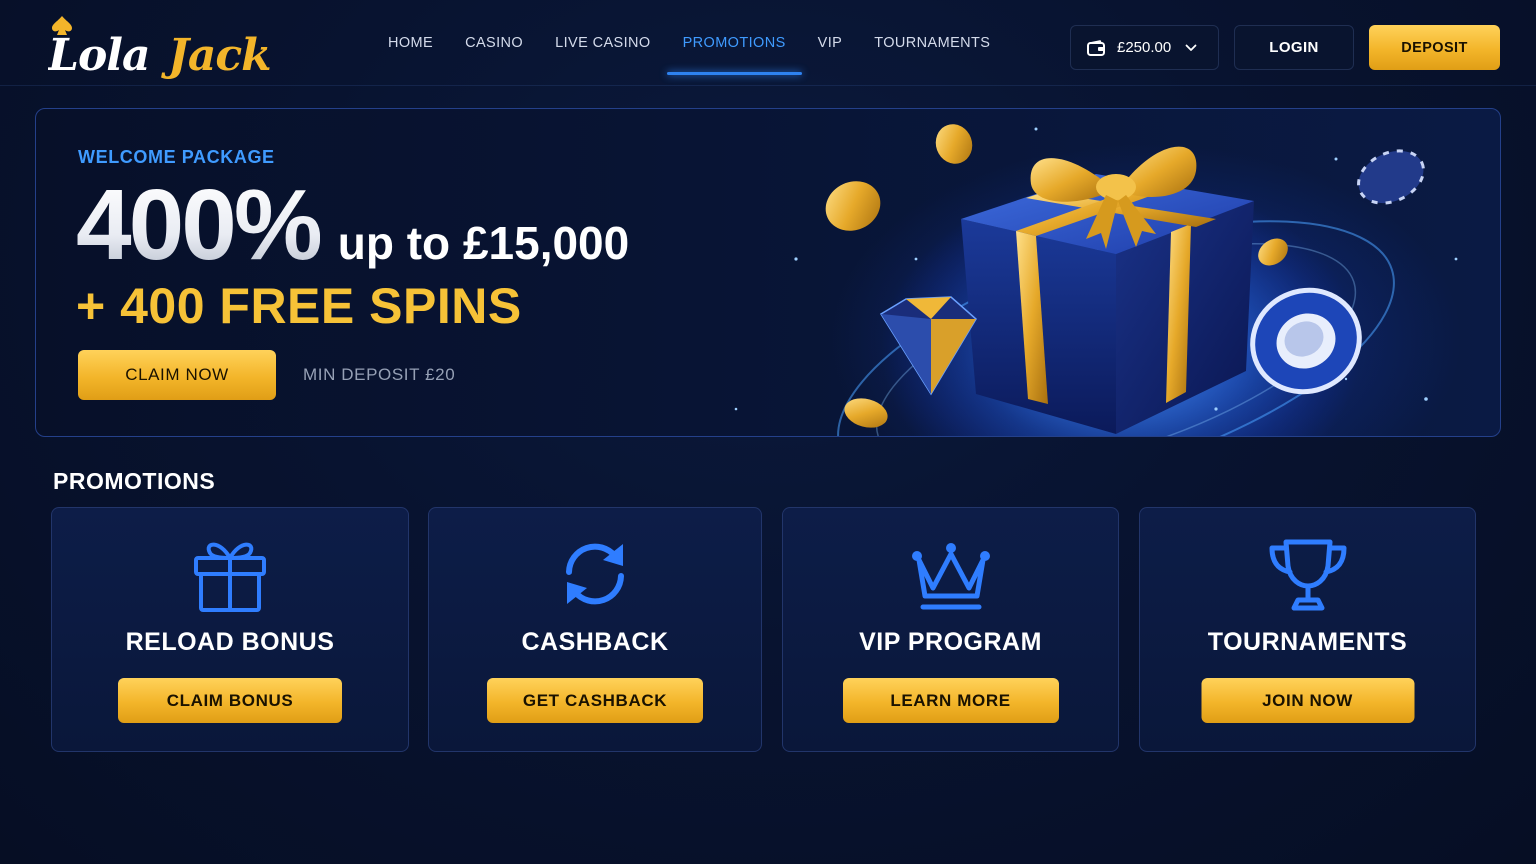 This screenshot has width=1536, height=864. I want to click on promo-card-title: CASHBACK, so click(595, 642).